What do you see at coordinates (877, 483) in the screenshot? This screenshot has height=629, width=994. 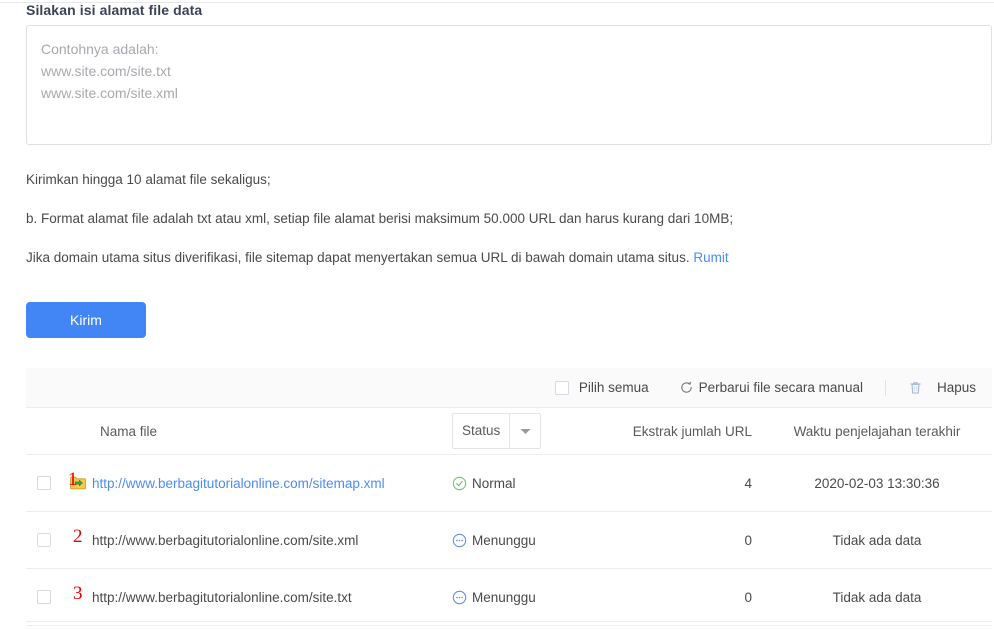 I see `row-time-cell: 2020-02-03 13:30:36` at bounding box center [877, 483].